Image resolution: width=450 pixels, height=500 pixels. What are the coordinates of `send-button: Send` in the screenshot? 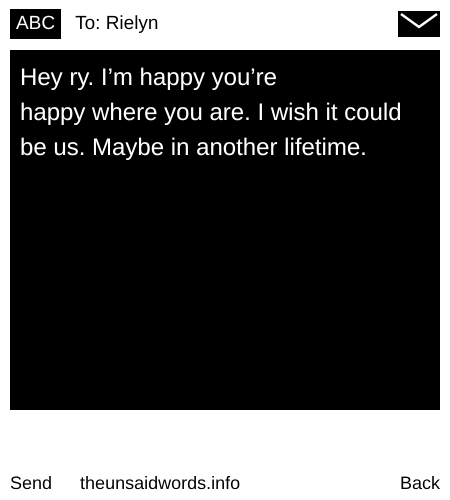 It's located at (31, 483).